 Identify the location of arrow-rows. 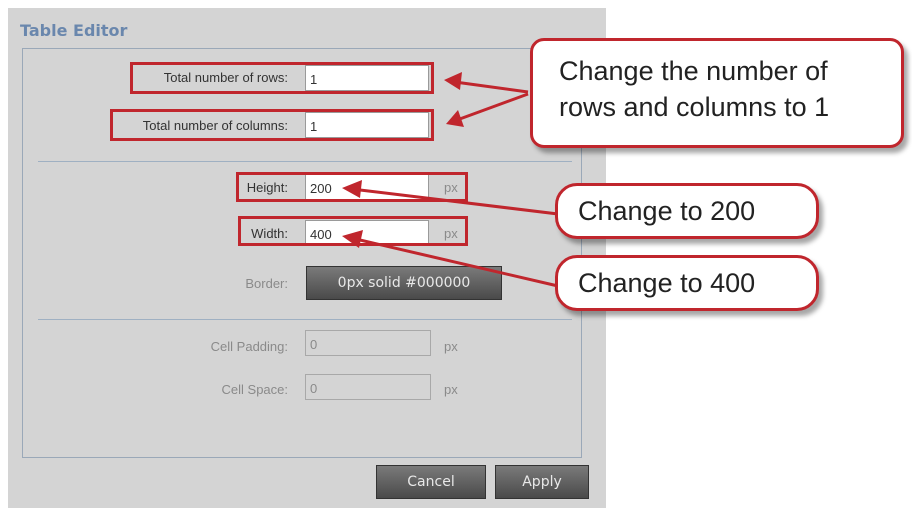
(486, 83).